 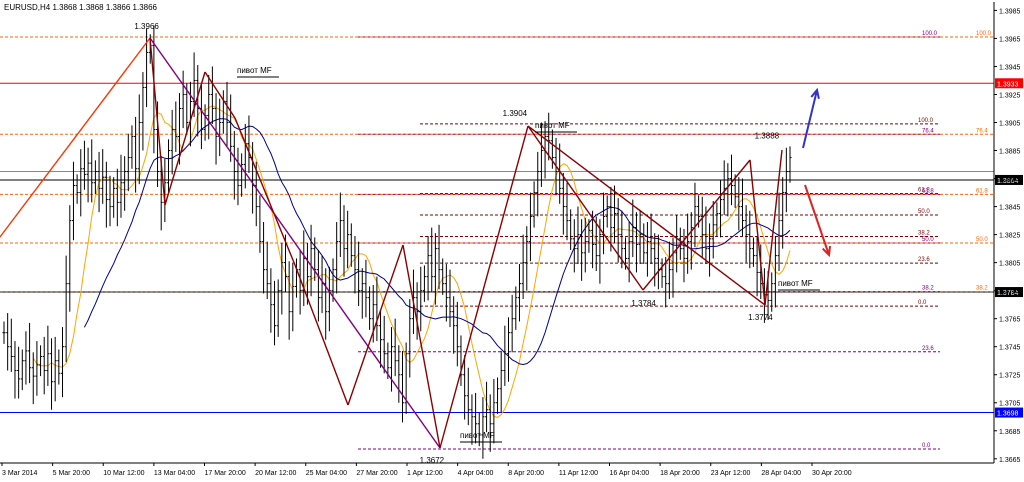 What do you see at coordinates (1010, 320) in the screenshot?
I see `y-tick-label: 1.3765` at bounding box center [1010, 320].